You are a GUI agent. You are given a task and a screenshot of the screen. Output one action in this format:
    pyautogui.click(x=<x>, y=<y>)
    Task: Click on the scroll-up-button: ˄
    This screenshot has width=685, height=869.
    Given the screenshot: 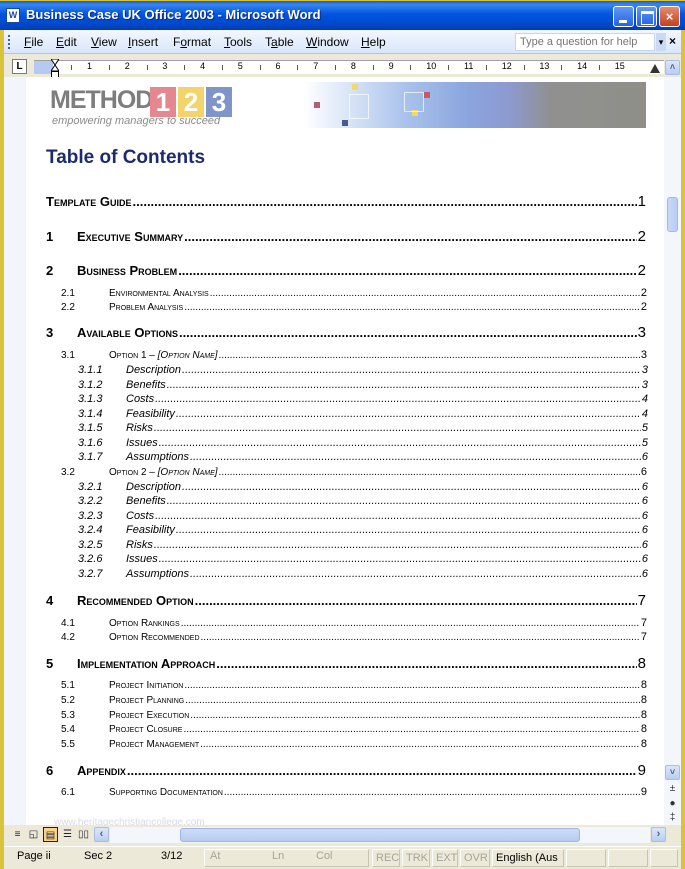 What is the action you would take?
    pyautogui.click(x=672, y=67)
    